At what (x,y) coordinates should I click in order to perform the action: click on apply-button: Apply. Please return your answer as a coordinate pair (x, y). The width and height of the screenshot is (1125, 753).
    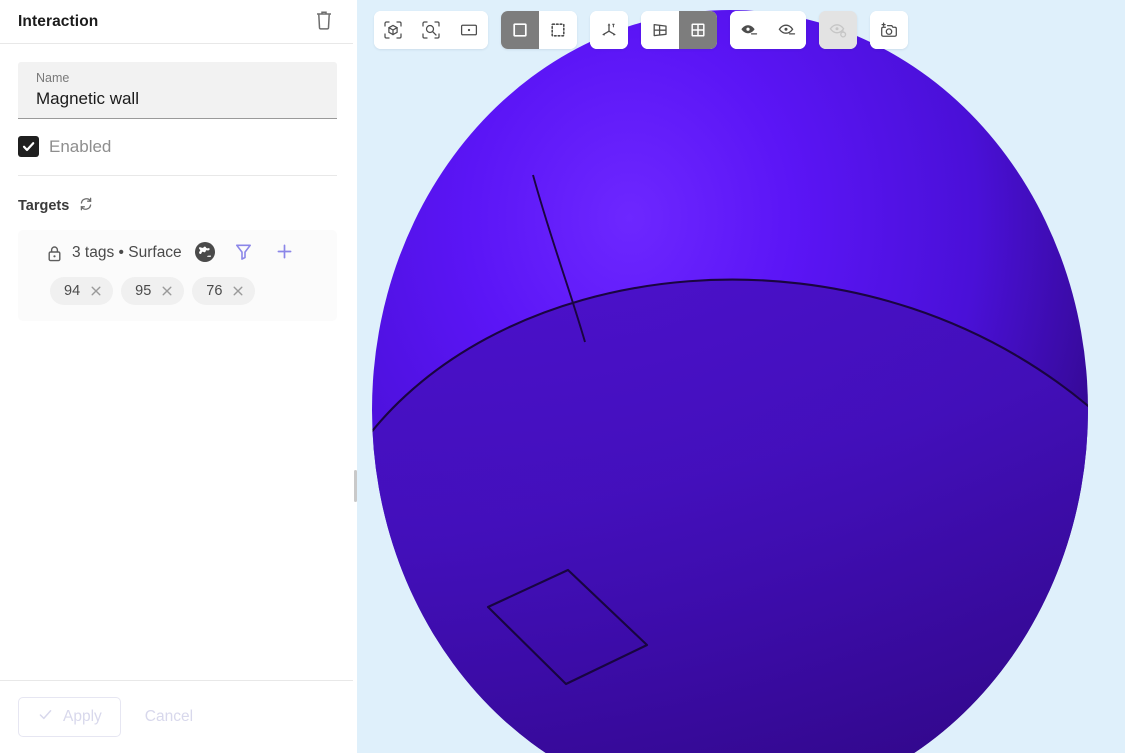
    Looking at the image, I should click on (69, 717).